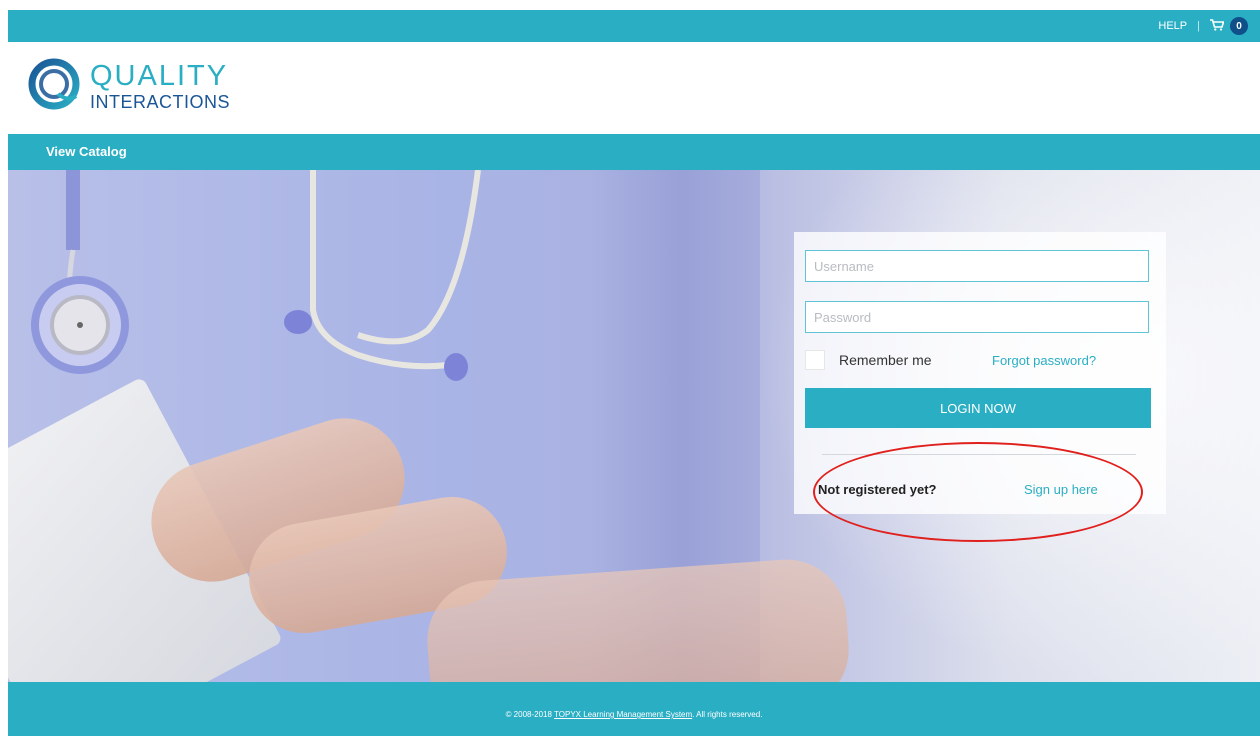 The height and width of the screenshot is (736, 1260). I want to click on password-input, so click(977, 317).